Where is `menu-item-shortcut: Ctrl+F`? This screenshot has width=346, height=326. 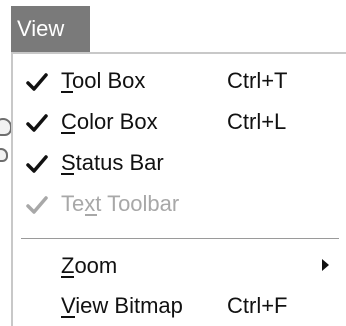 menu-item-shortcut: Ctrl+F is located at coordinates (257, 305).